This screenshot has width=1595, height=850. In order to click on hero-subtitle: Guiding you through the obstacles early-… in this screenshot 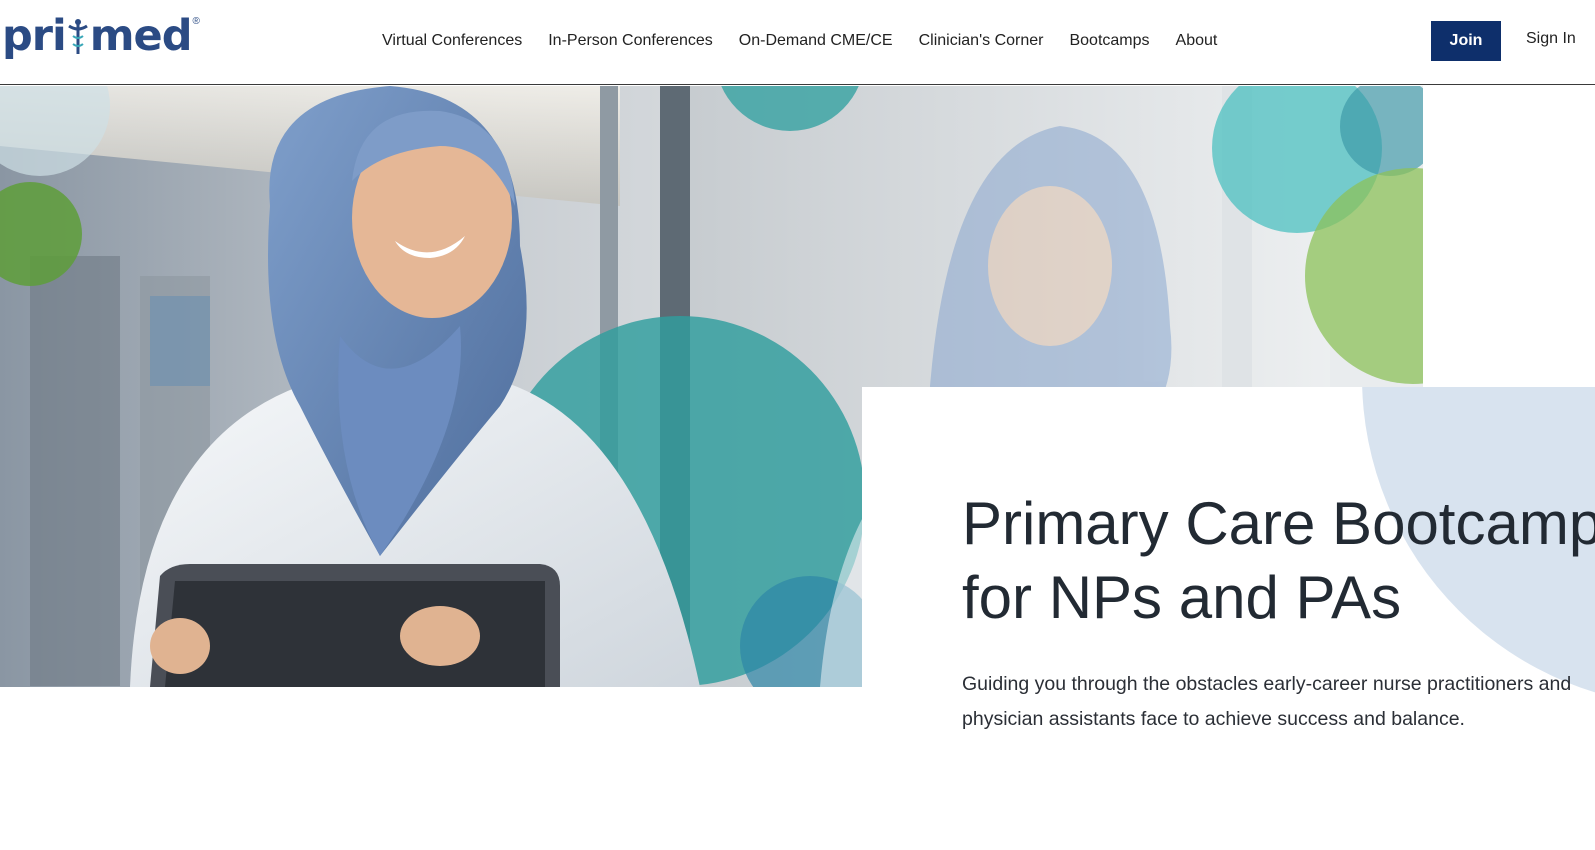, I will do `click(1267, 701)`.